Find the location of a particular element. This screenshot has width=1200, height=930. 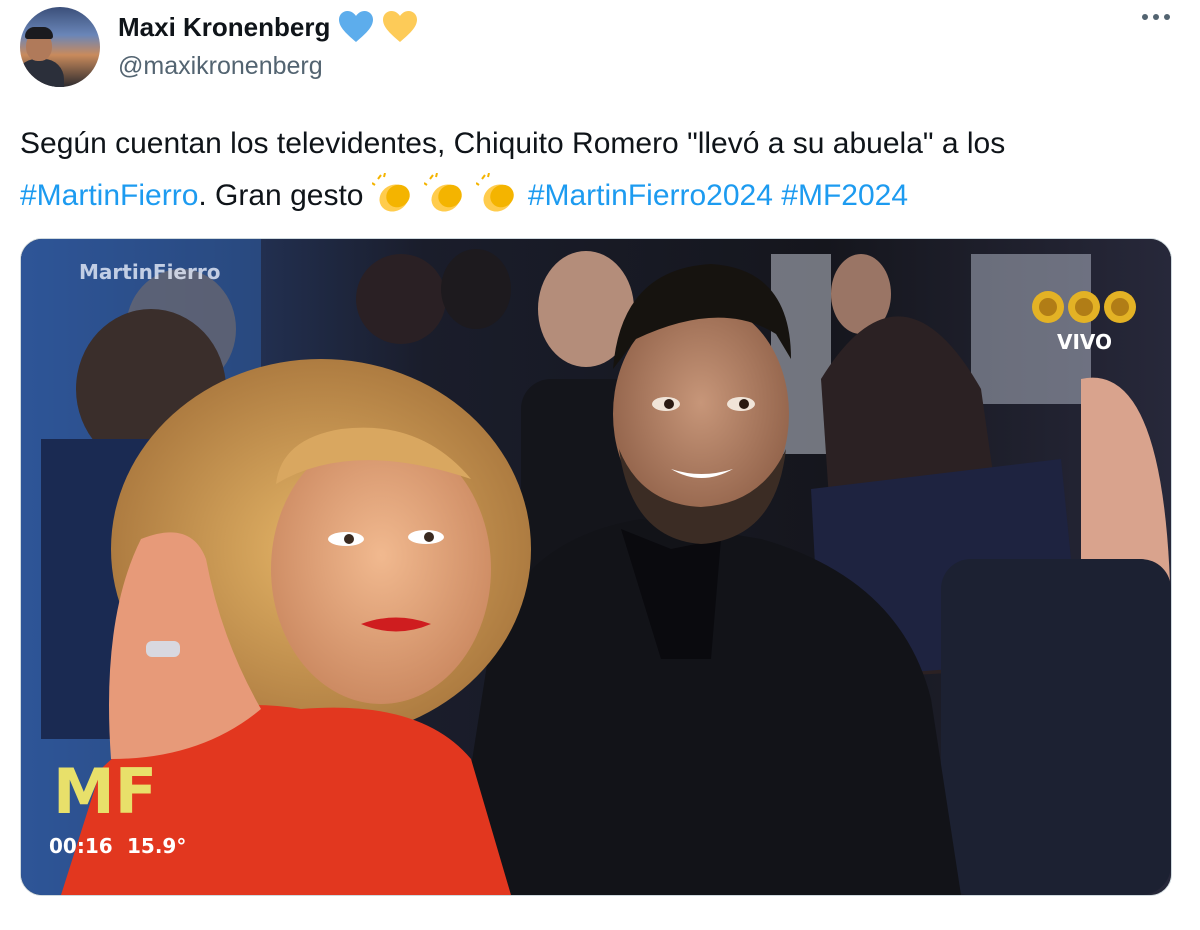

hashtag-link: #MF2024 is located at coordinates (844, 195).